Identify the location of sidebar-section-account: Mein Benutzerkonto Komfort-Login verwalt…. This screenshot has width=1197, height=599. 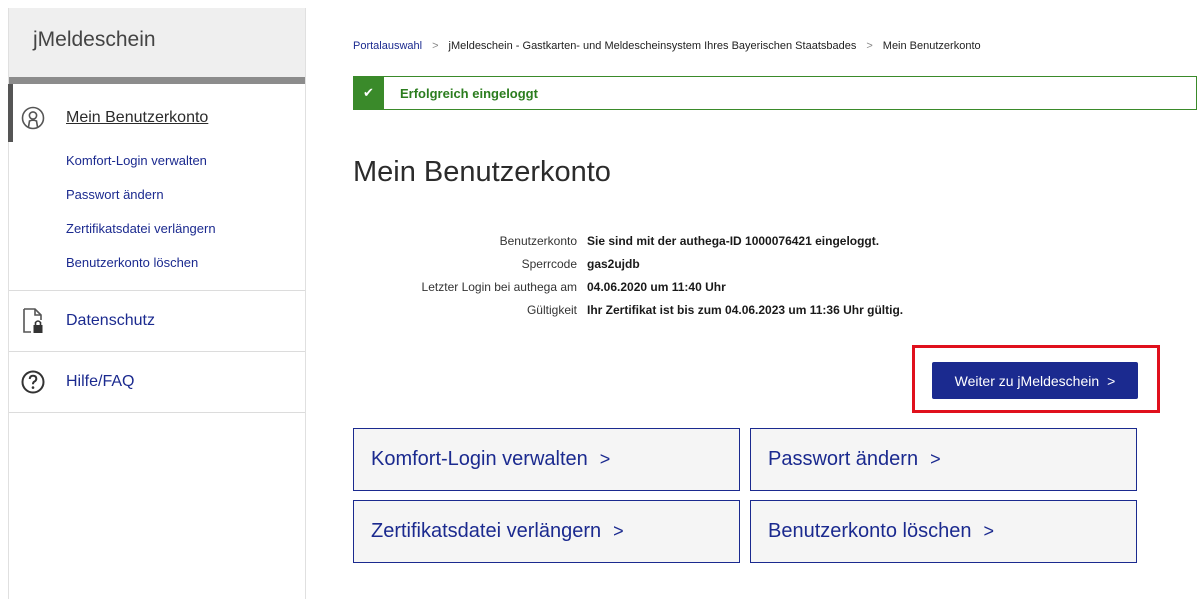
(156, 187).